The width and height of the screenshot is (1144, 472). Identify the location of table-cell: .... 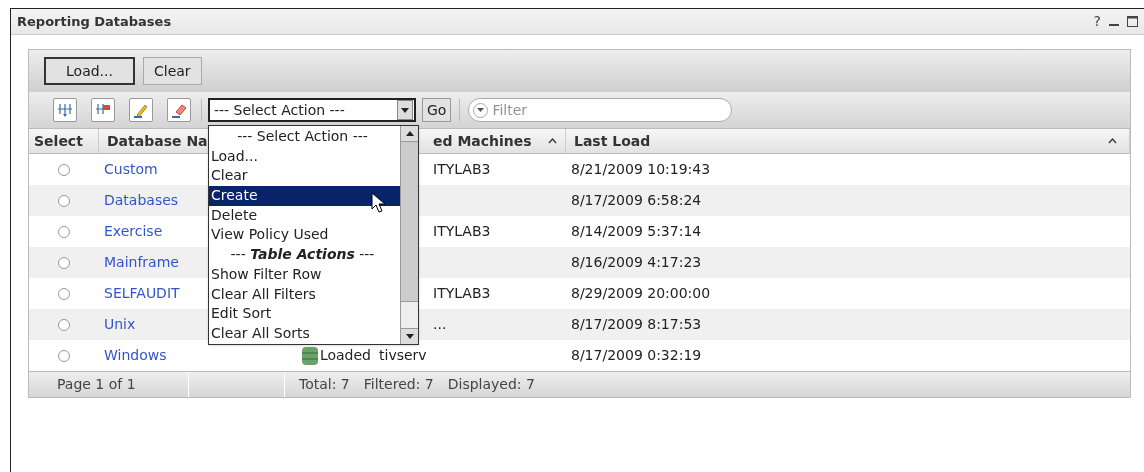
(440, 324).